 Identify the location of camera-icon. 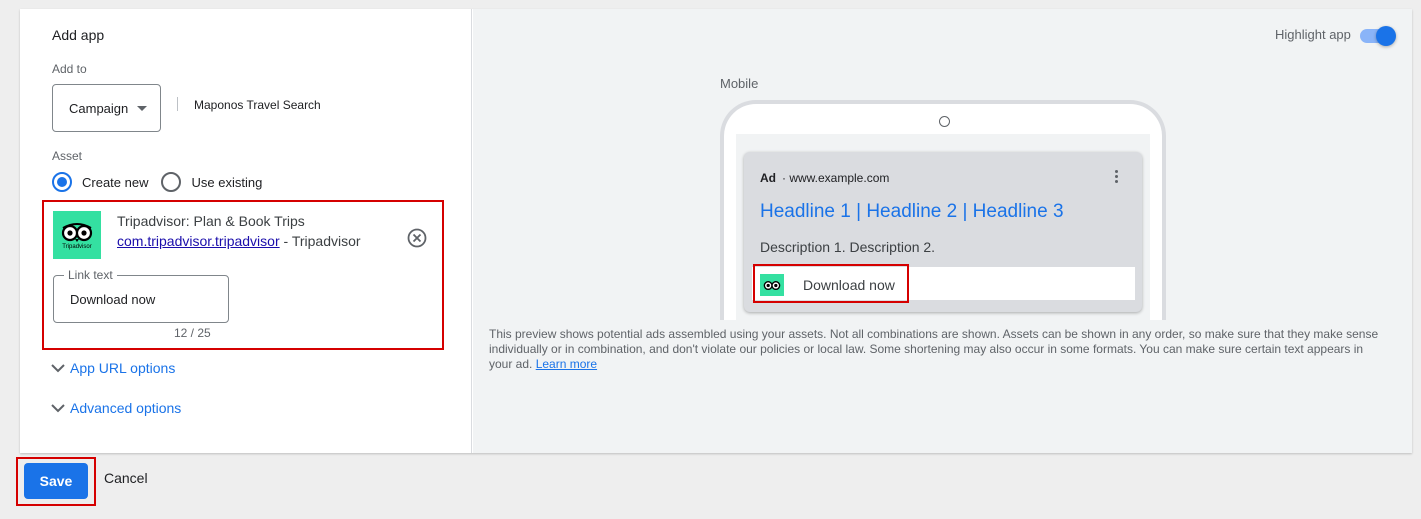
(944, 121).